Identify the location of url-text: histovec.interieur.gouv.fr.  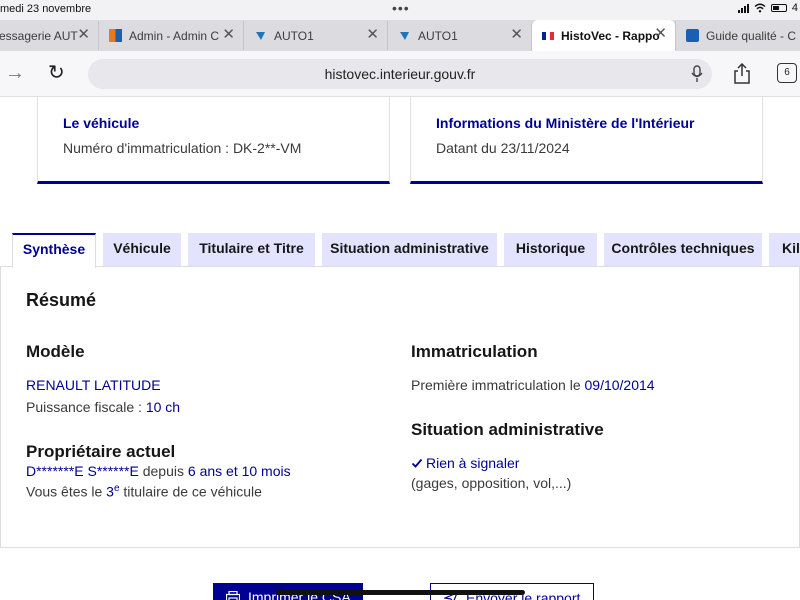
(400, 74).